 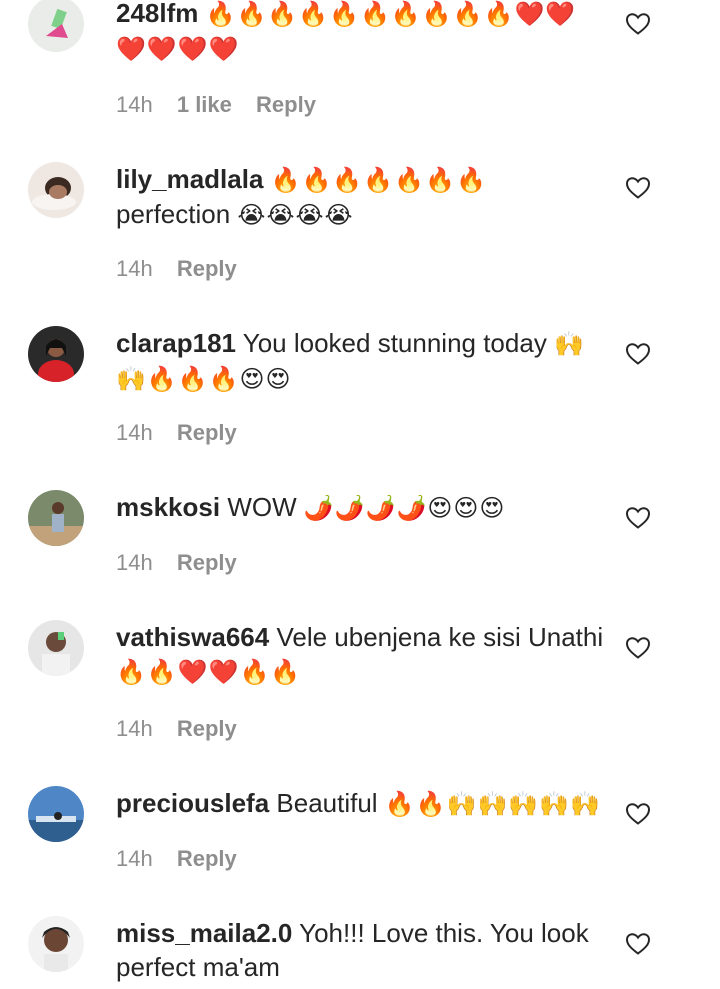 I want to click on comment-username: vathiswa664, so click(x=192, y=637).